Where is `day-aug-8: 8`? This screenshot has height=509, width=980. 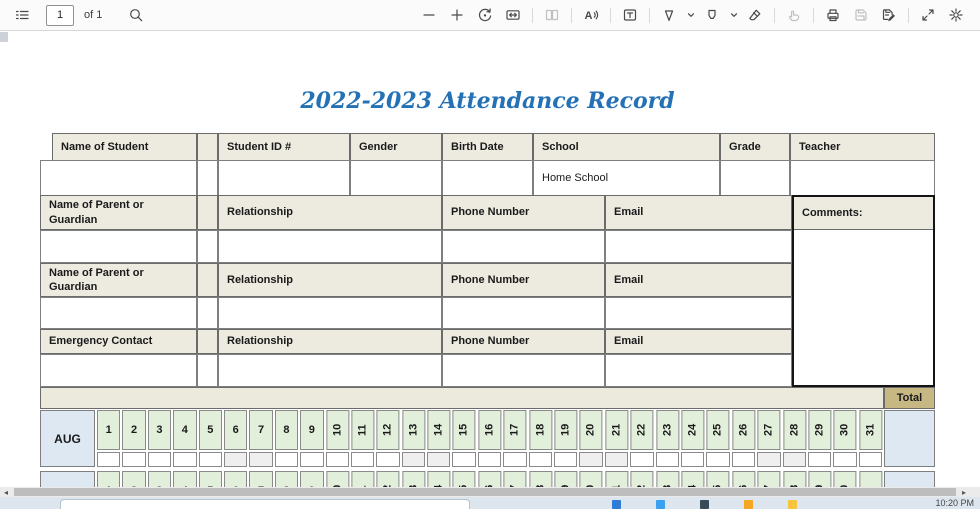
day-aug-8: 8 is located at coordinates (286, 438).